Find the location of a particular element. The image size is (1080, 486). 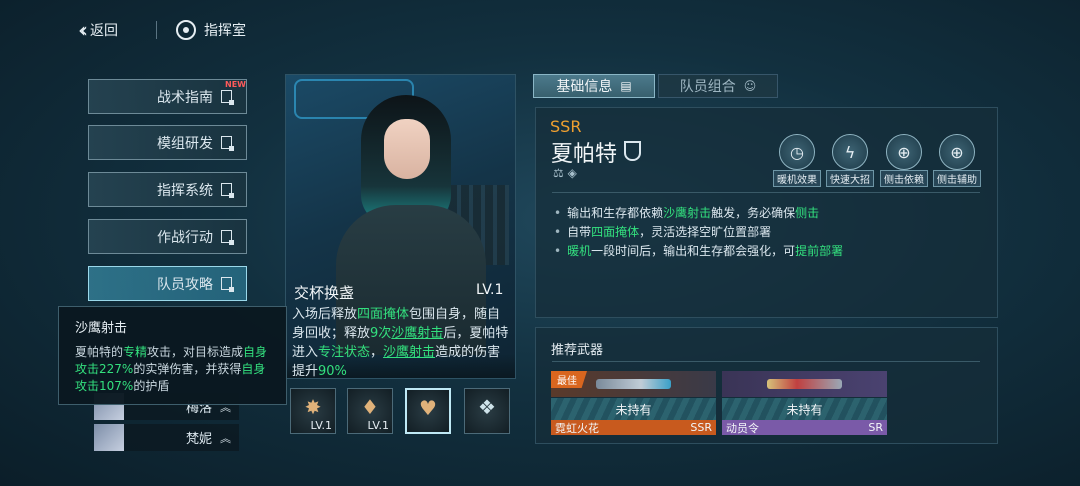

text-segment: 一段时间后，输出和生存都会强化，可 is located at coordinates (693, 251).